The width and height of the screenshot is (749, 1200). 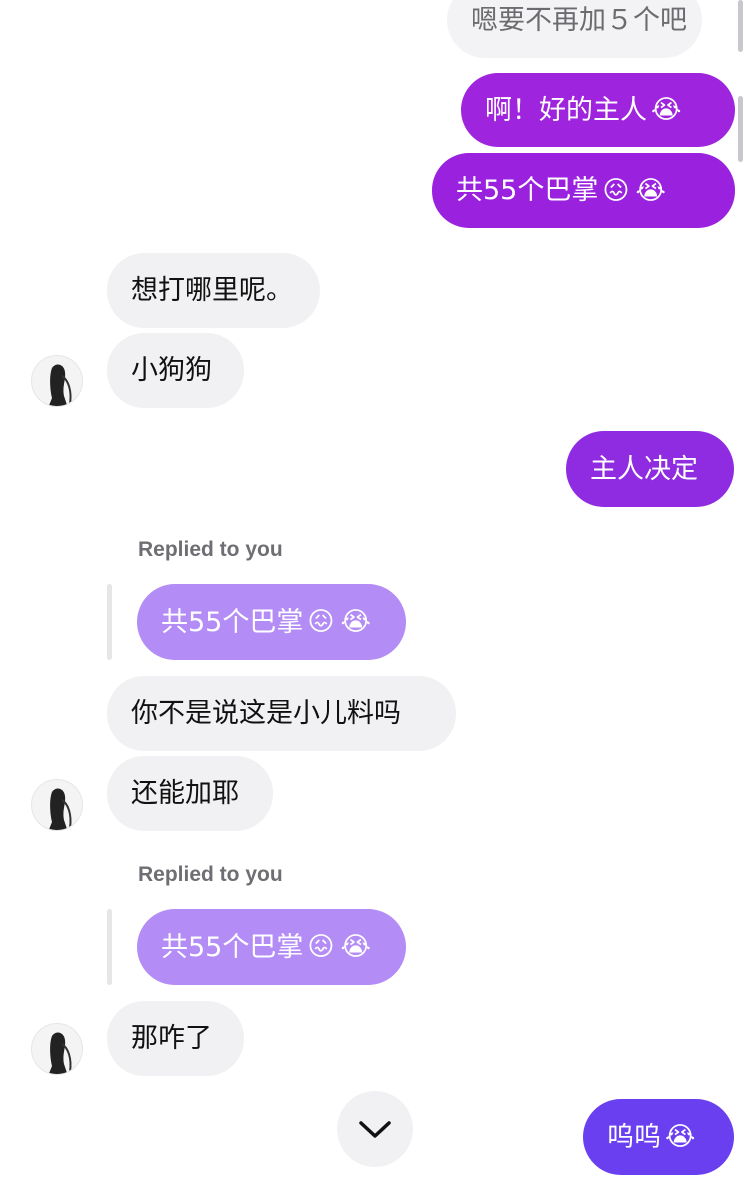 I want to click on message-text: 小狗狗, so click(x=171, y=370).